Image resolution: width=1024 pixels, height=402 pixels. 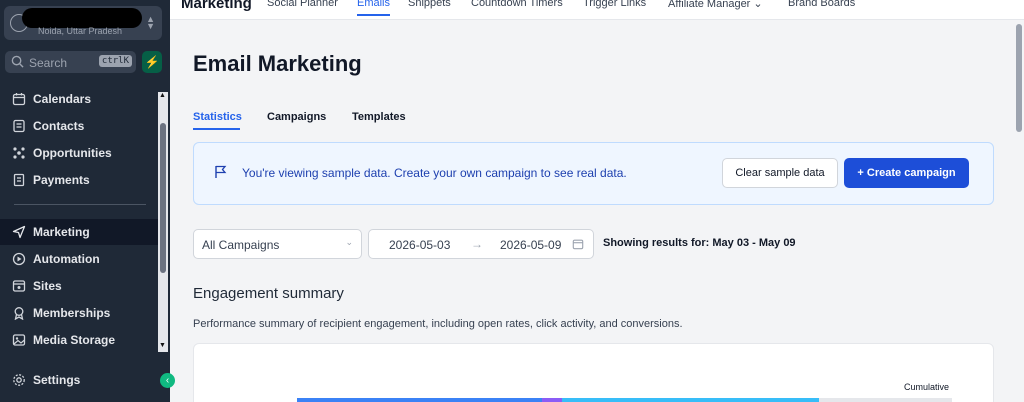 I want to click on active-tab-indicator, so click(x=216, y=129).